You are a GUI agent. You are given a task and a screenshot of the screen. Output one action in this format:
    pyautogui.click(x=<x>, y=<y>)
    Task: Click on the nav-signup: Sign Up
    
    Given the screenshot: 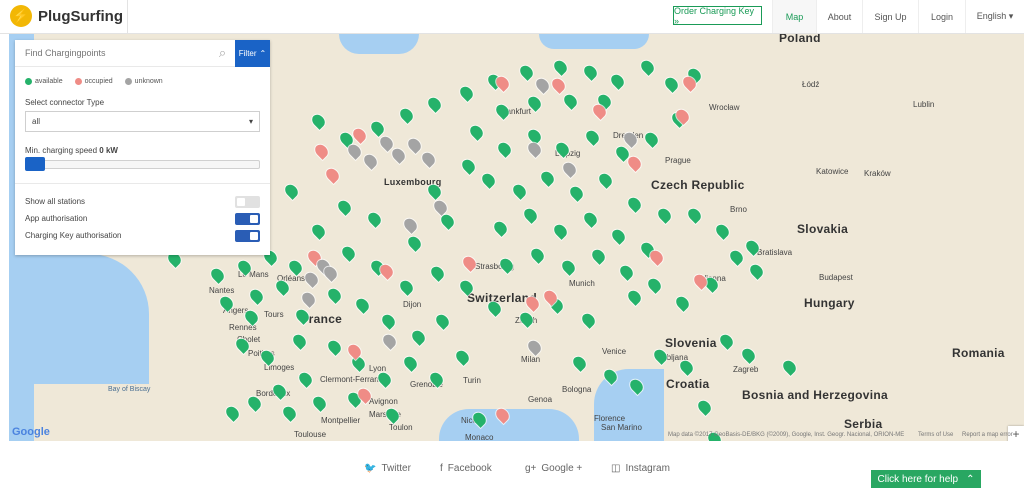 What is the action you would take?
    pyautogui.click(x=890, y=16)
    